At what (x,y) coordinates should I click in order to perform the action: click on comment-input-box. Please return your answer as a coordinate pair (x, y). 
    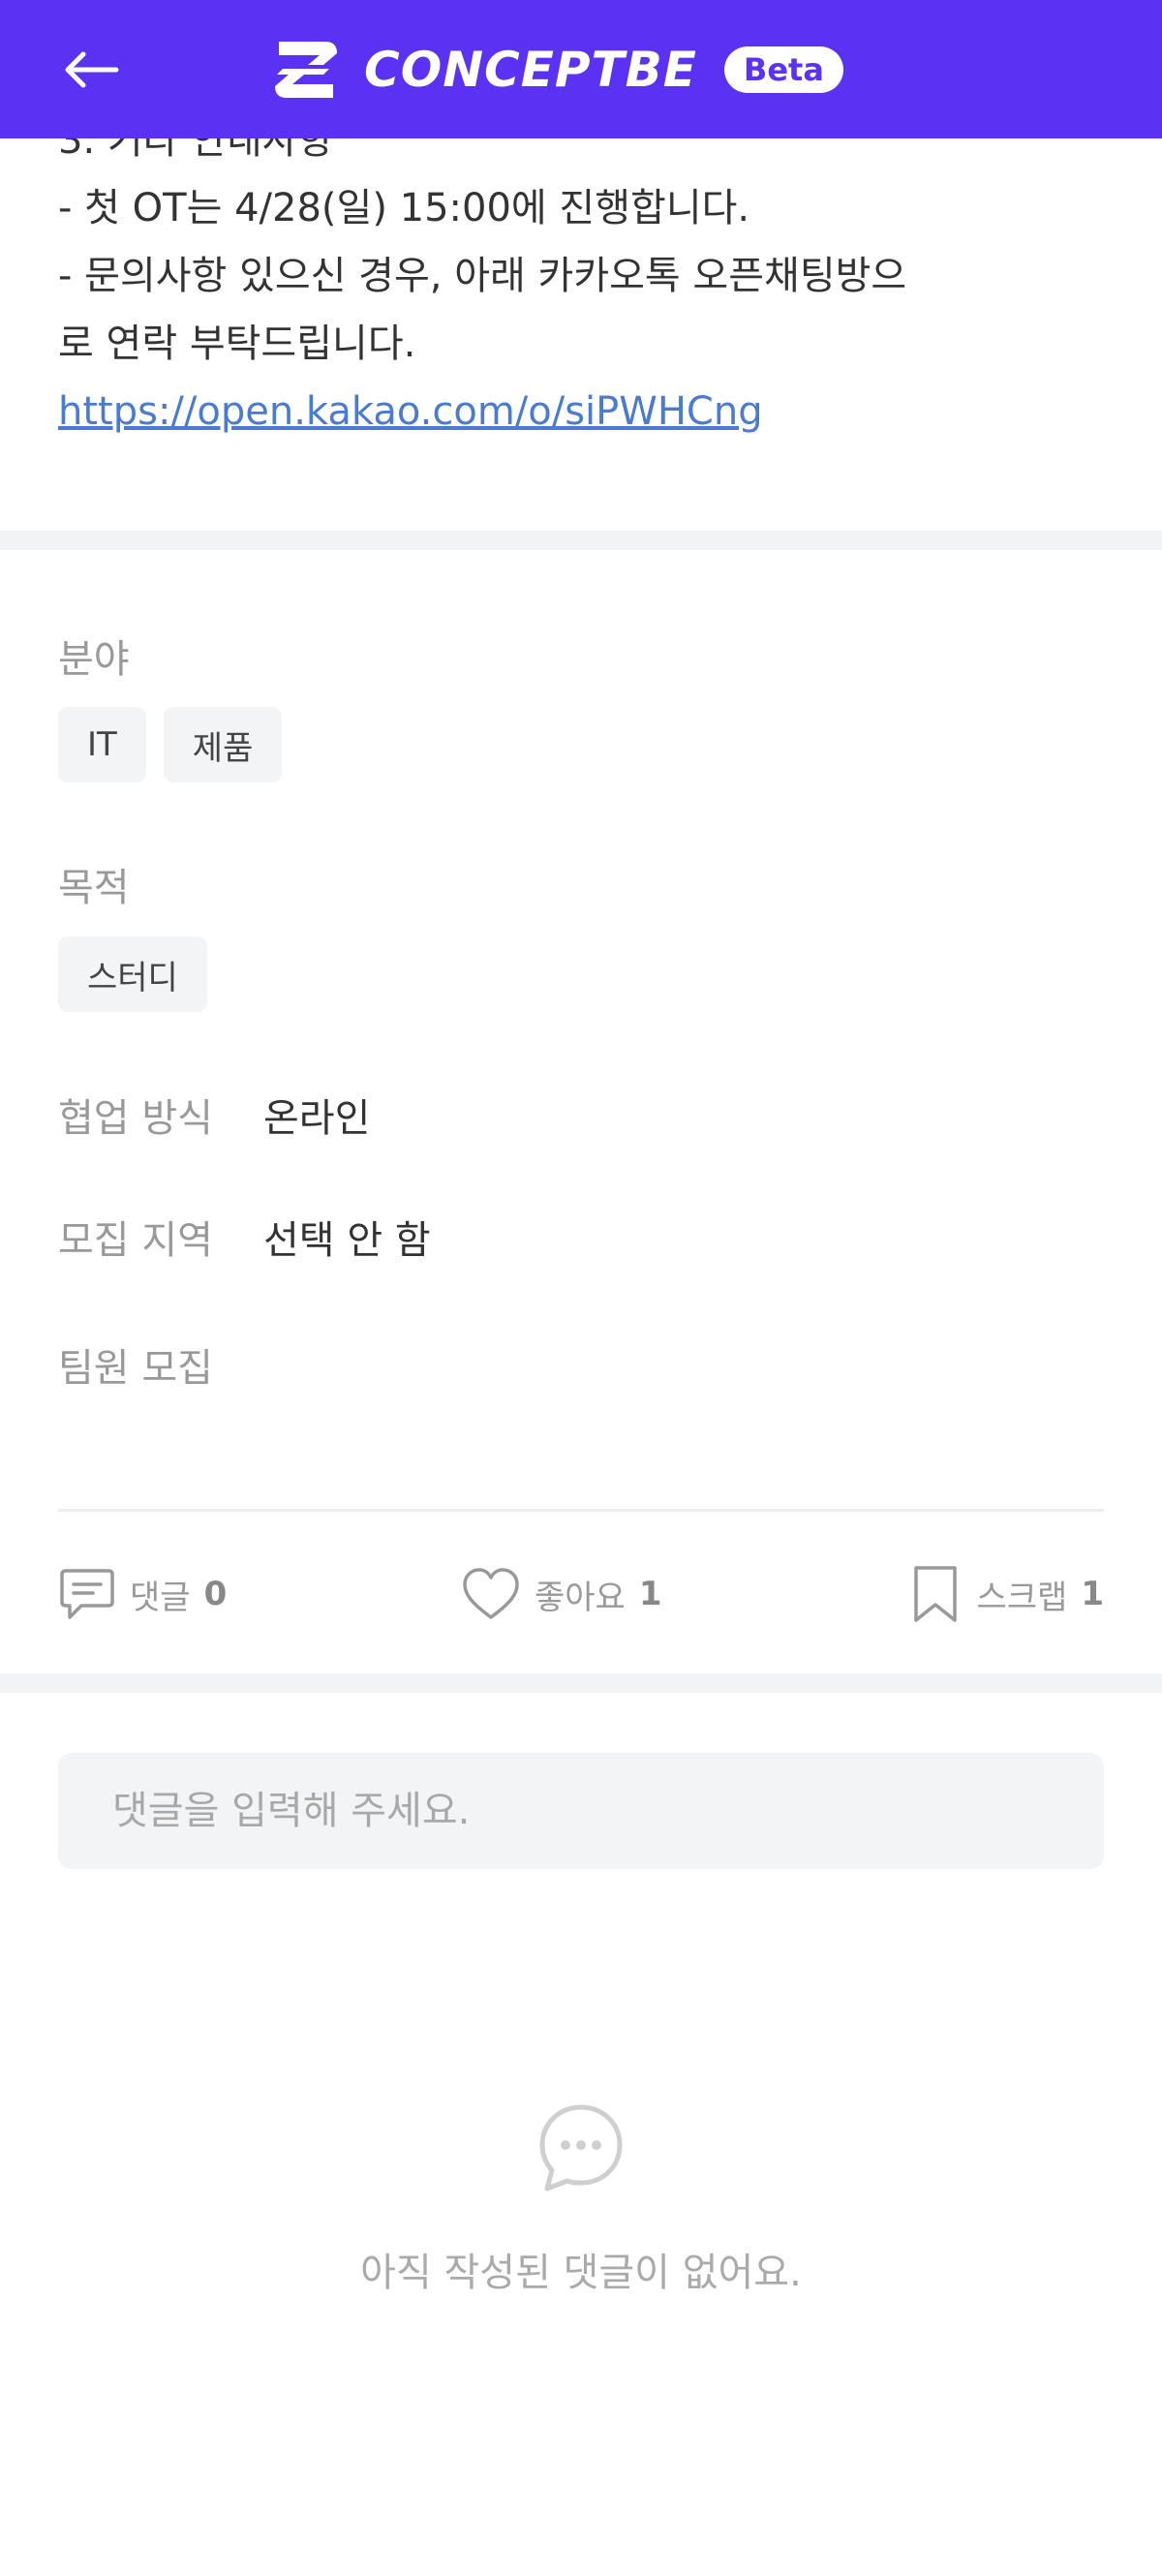
    Looking at the image, I should click on (581, 1811).